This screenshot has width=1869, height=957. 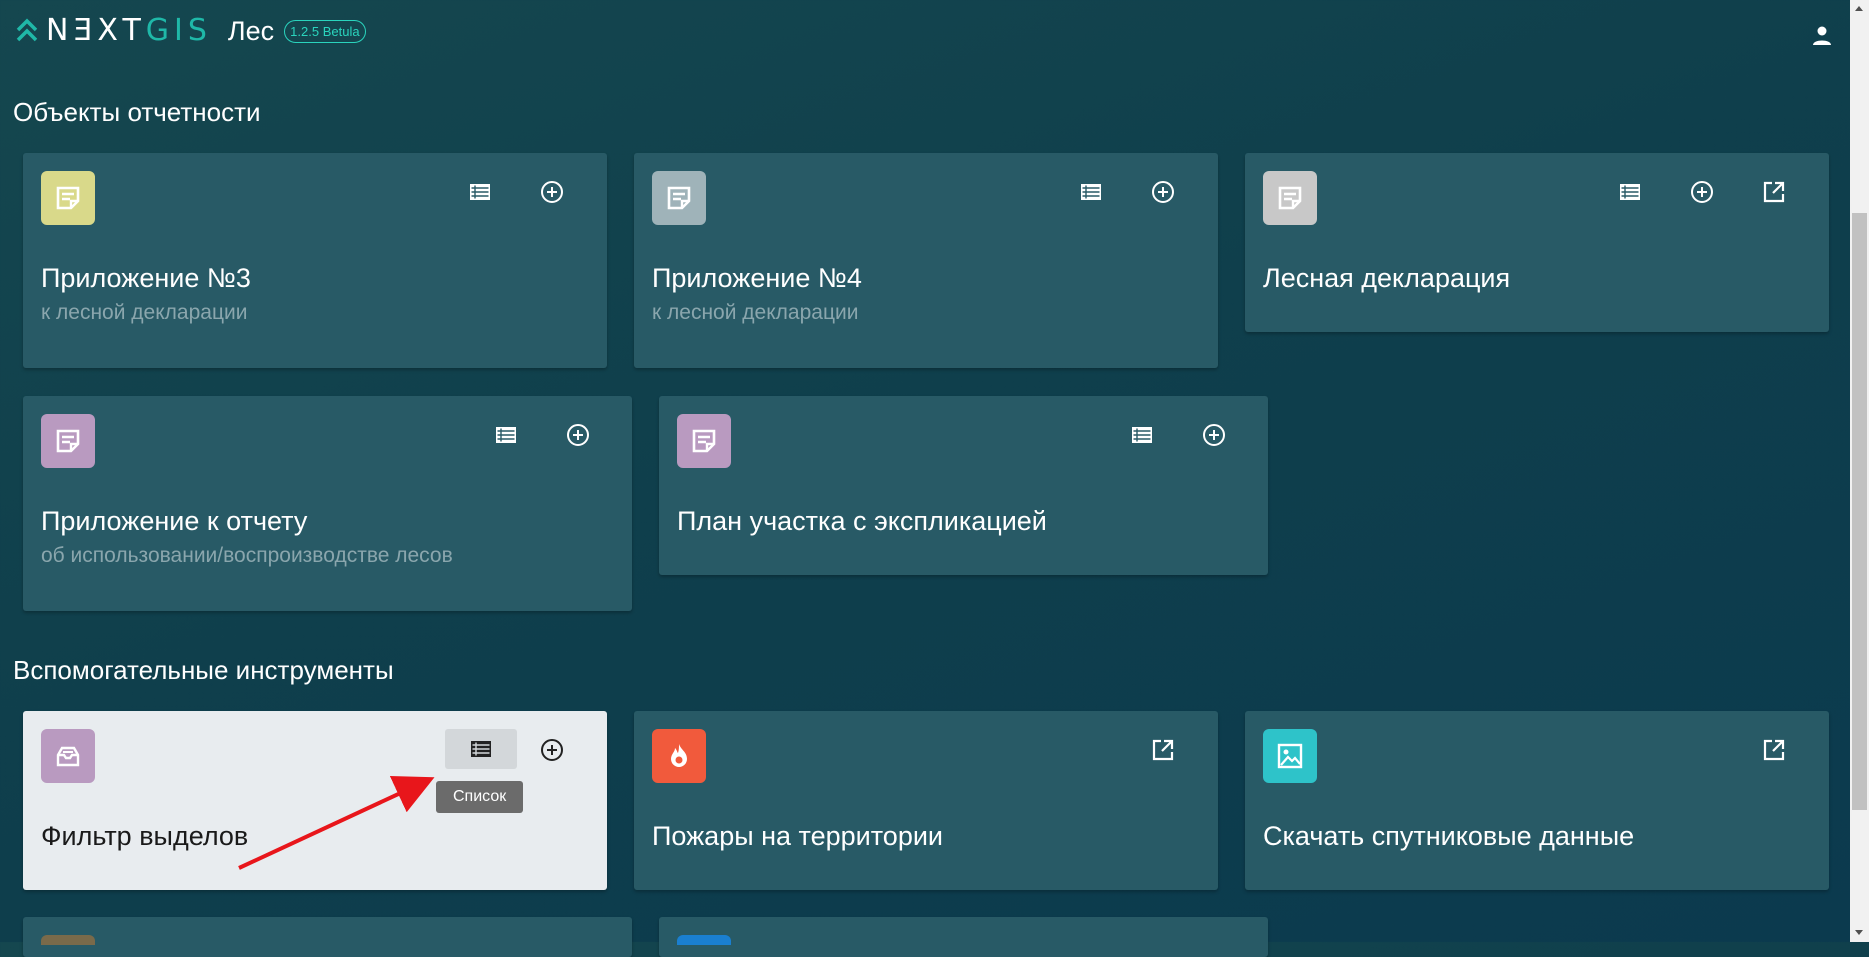 I want to click on card-title: Фильтр выделов, so click(x=145, y=836).